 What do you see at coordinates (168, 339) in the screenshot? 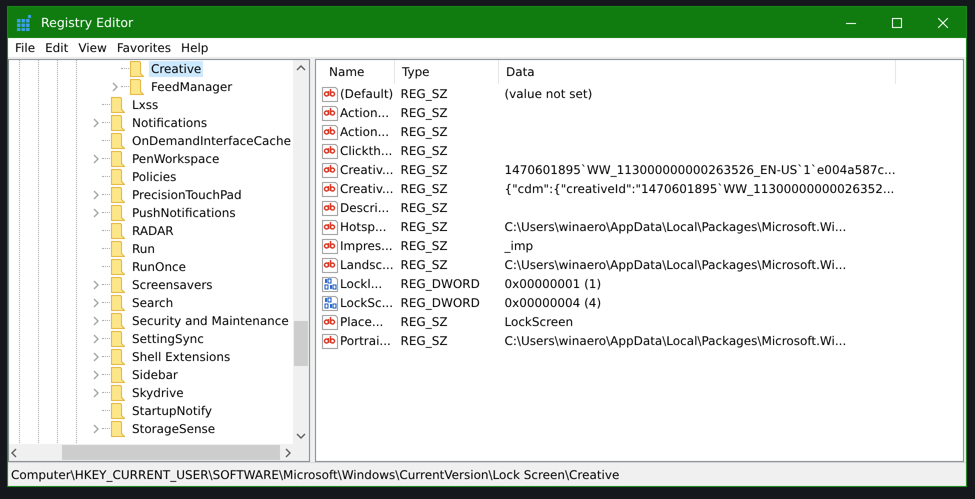
I see `tree-item: SettingSync` at bounding box center [168, 339].